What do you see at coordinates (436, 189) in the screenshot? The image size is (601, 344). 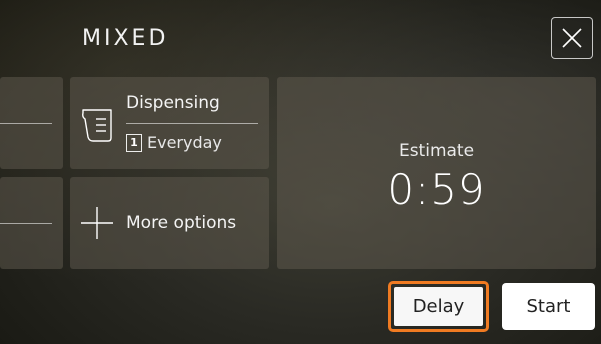 I see `estimate-time: 0:59` at bounding box center [436, 189].